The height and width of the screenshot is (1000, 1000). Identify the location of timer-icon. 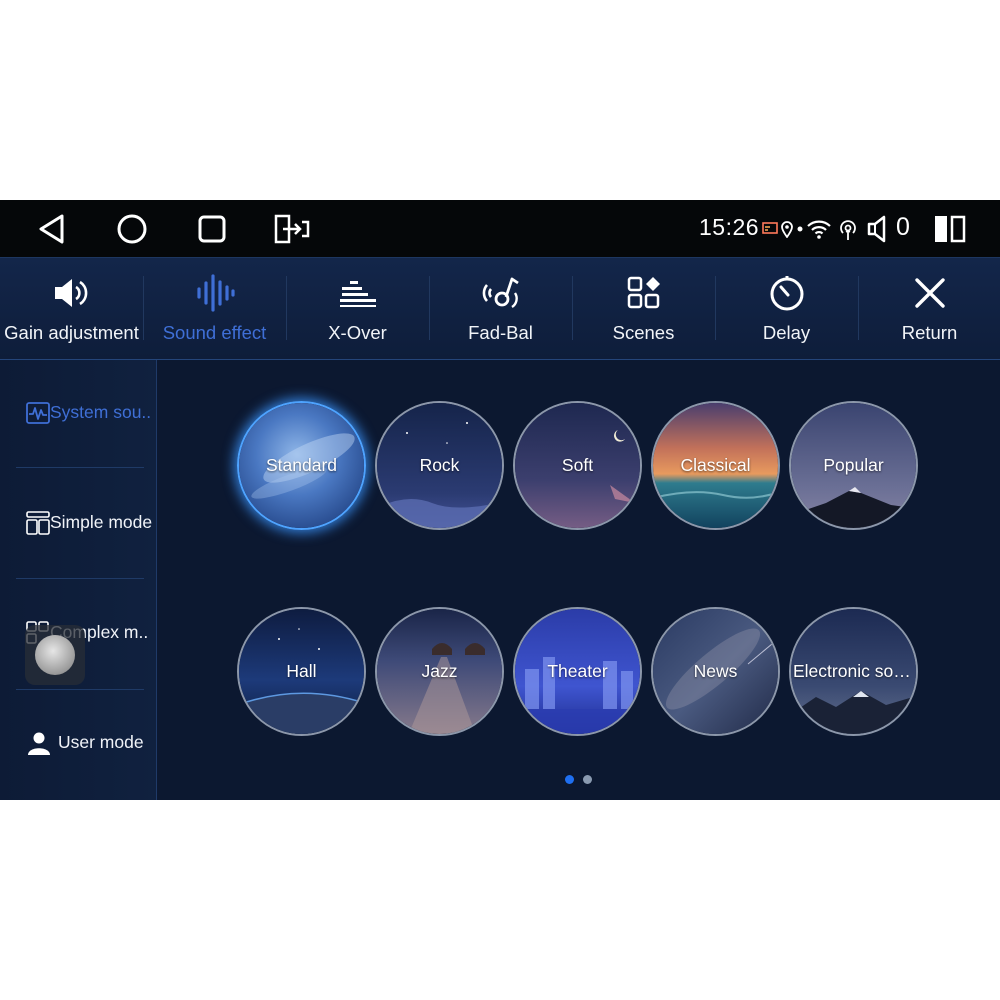
(786, 293).